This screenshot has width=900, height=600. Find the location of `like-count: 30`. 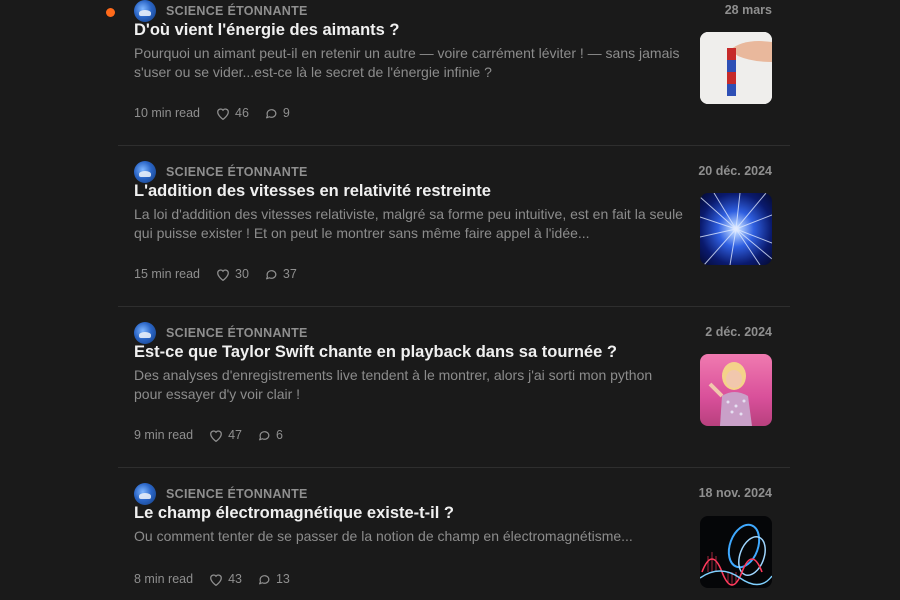

like-count: 30 is located at coordinates (242, 274).